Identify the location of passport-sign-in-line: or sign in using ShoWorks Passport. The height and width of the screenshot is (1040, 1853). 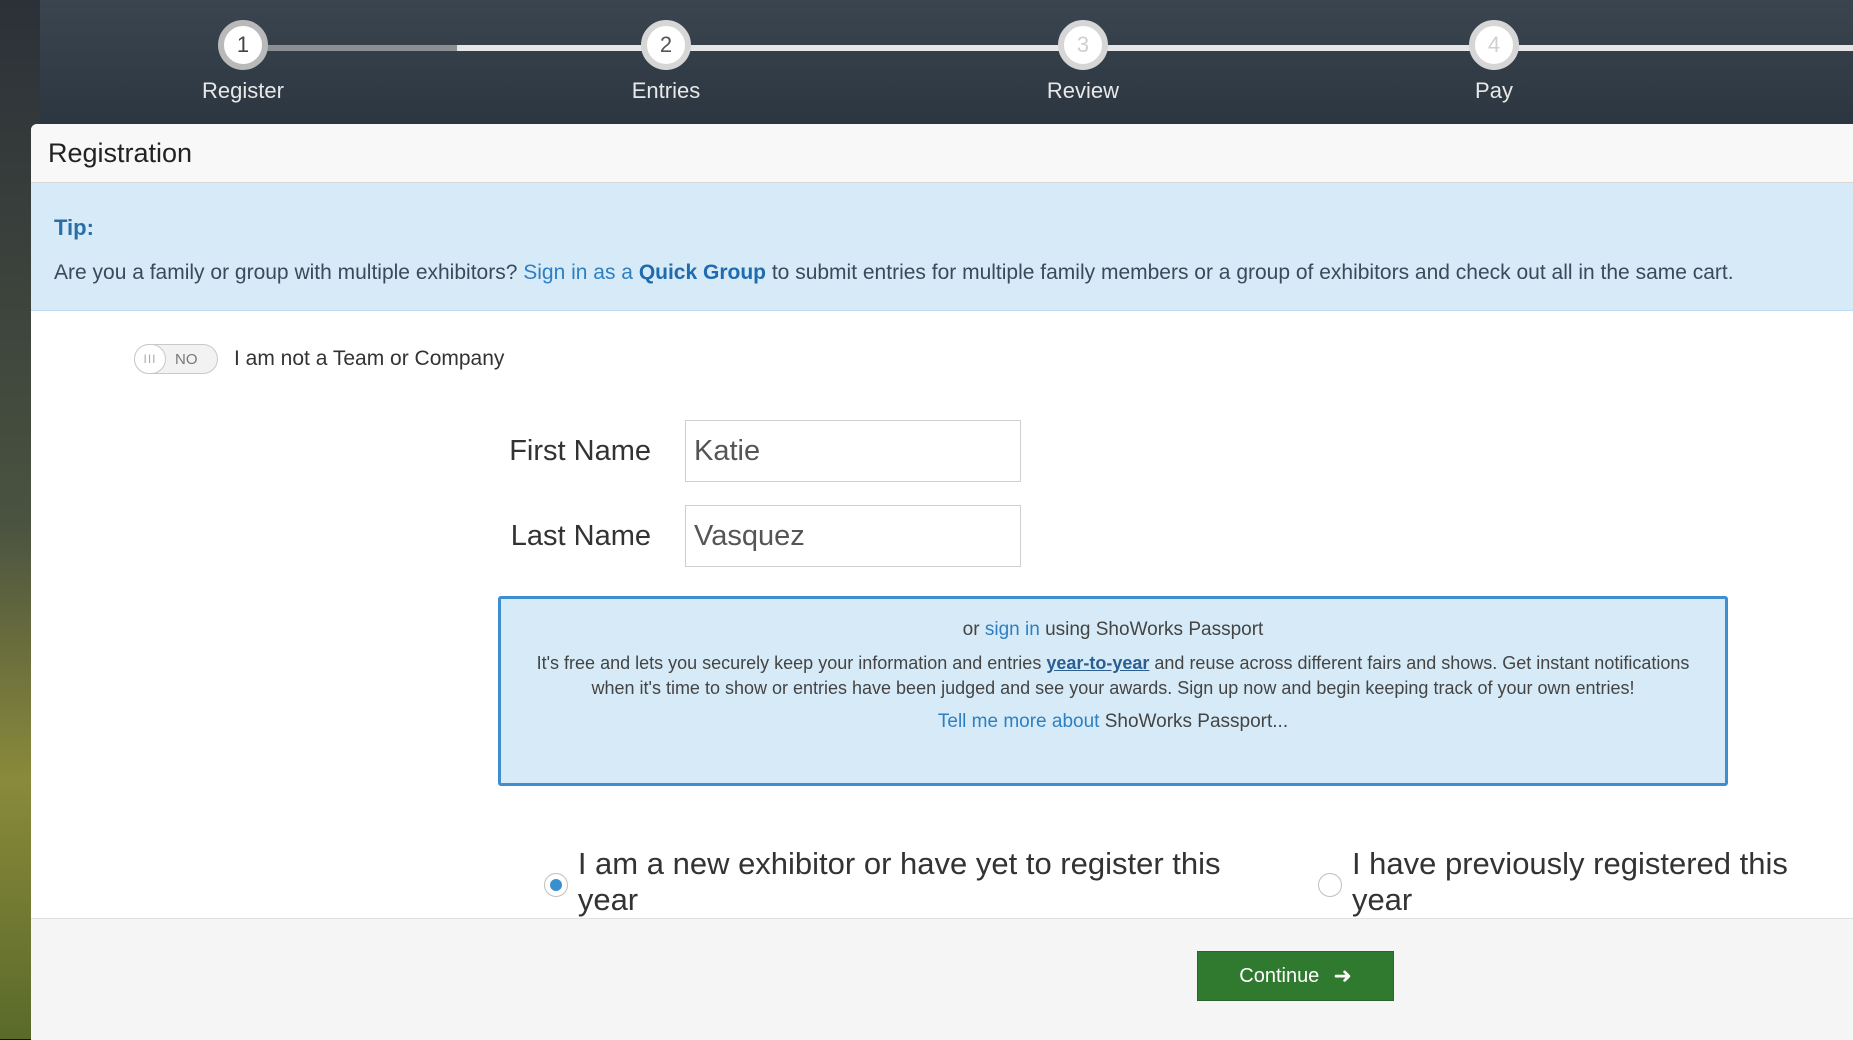
(1113, 630).